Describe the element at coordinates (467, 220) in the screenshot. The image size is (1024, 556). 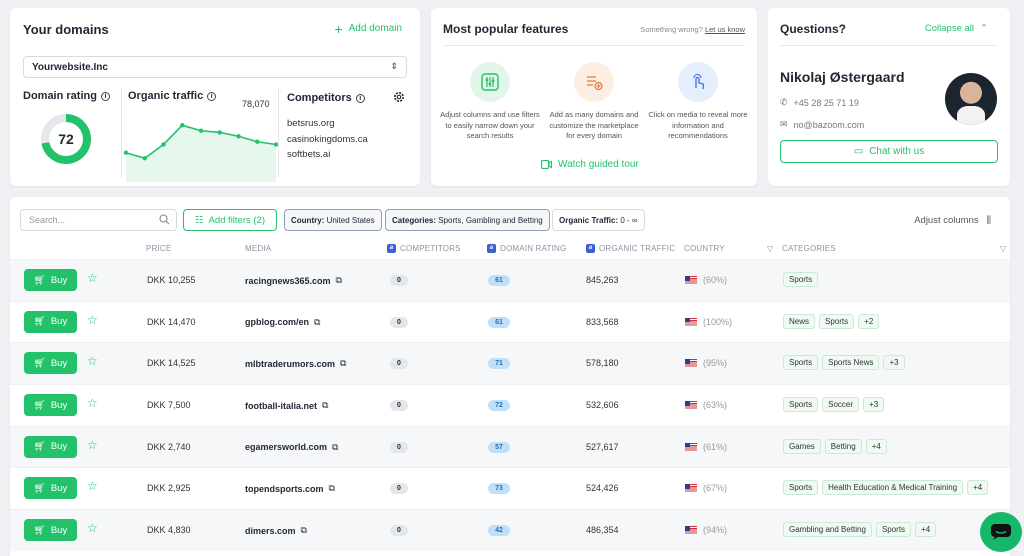
I see `filter-chip-categories: Categories: Sports, Gambling and Betting` at that location.